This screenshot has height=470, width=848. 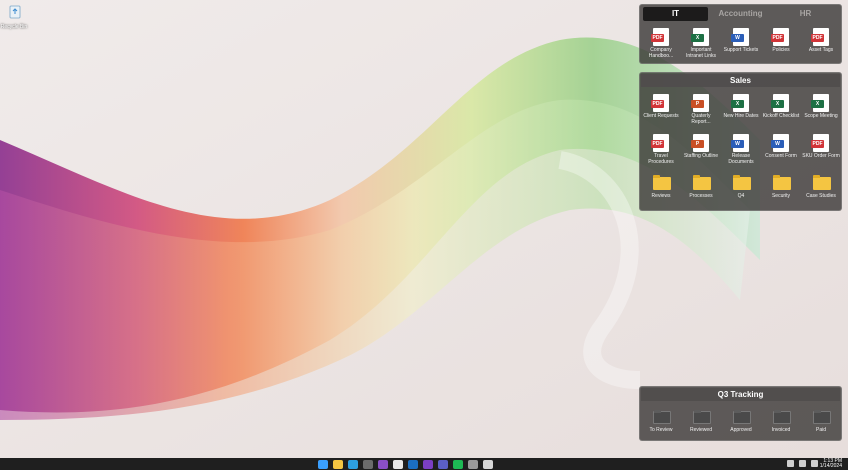 I want to click on settings-icon, so click(x=368, y=464).